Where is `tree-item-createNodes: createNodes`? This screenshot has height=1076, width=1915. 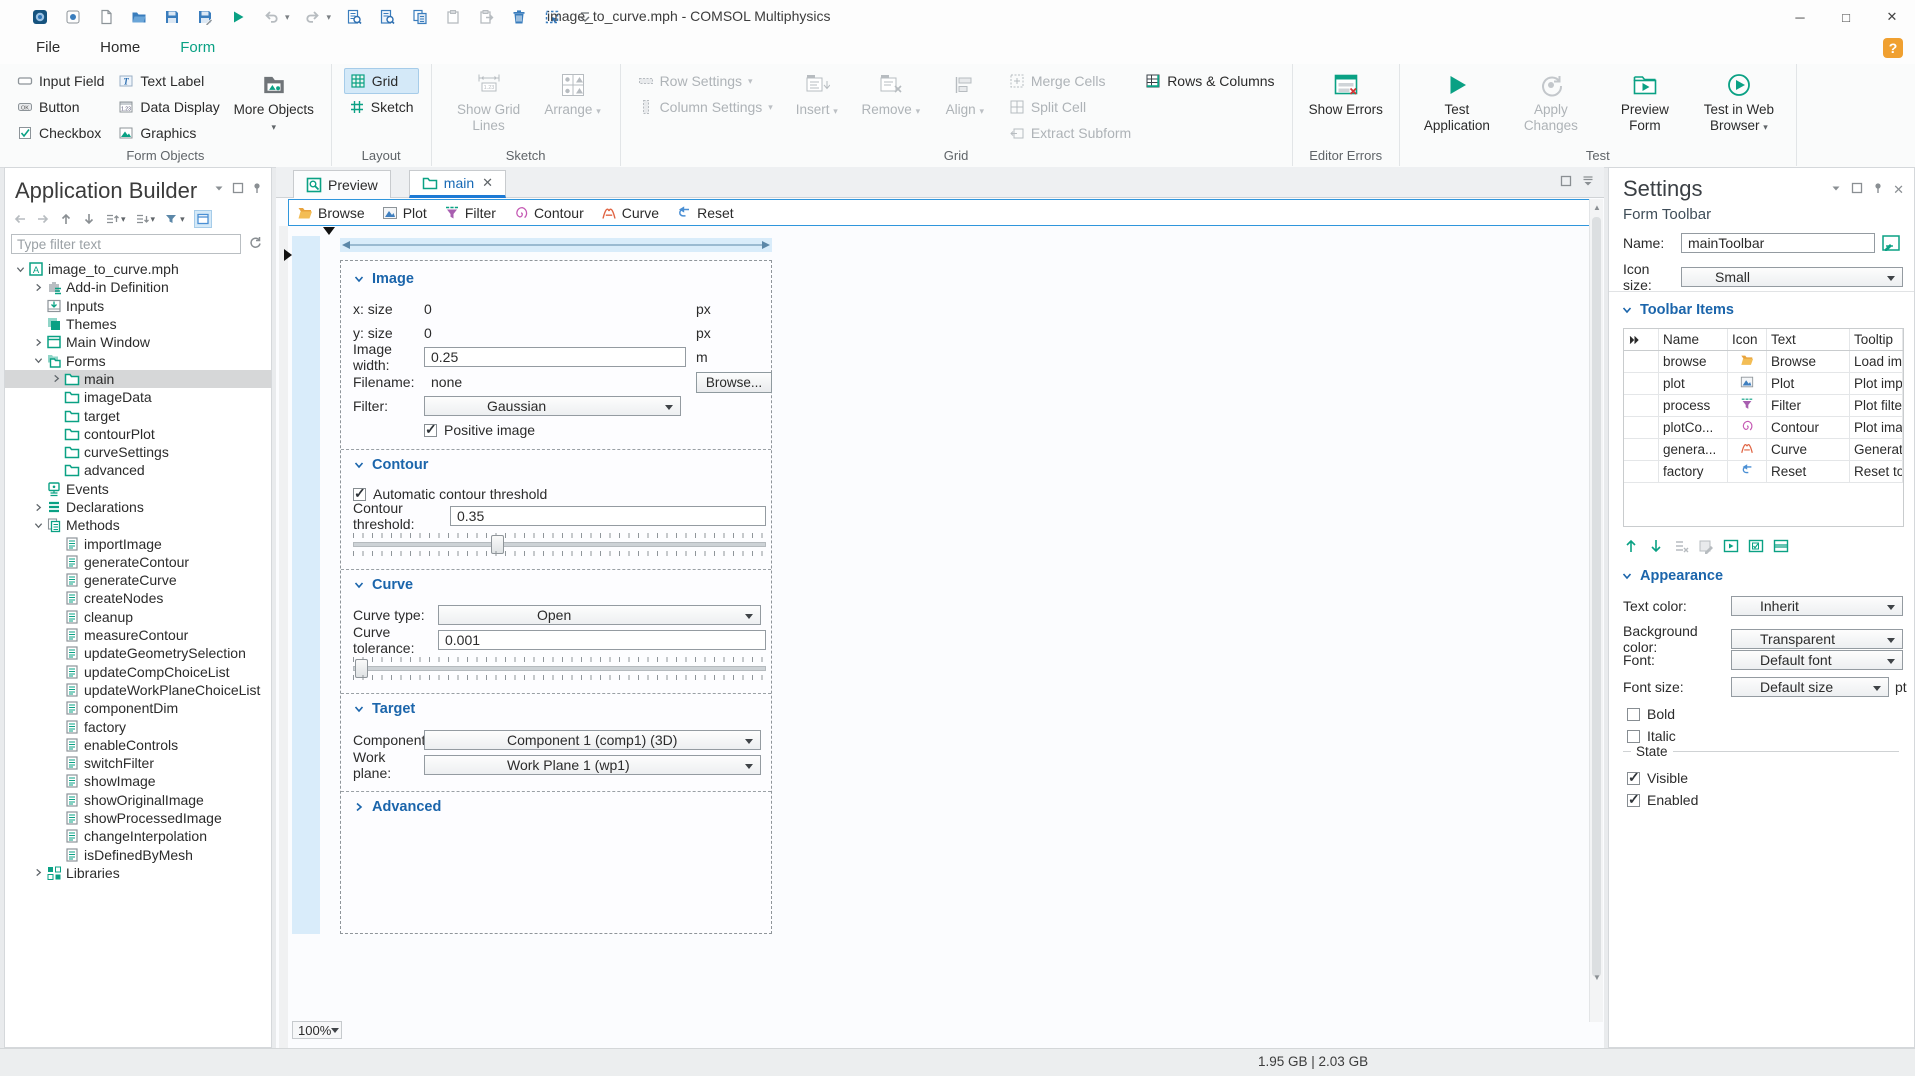 tree-item-createNodes: createNodes is located at coordinates (138, 598).